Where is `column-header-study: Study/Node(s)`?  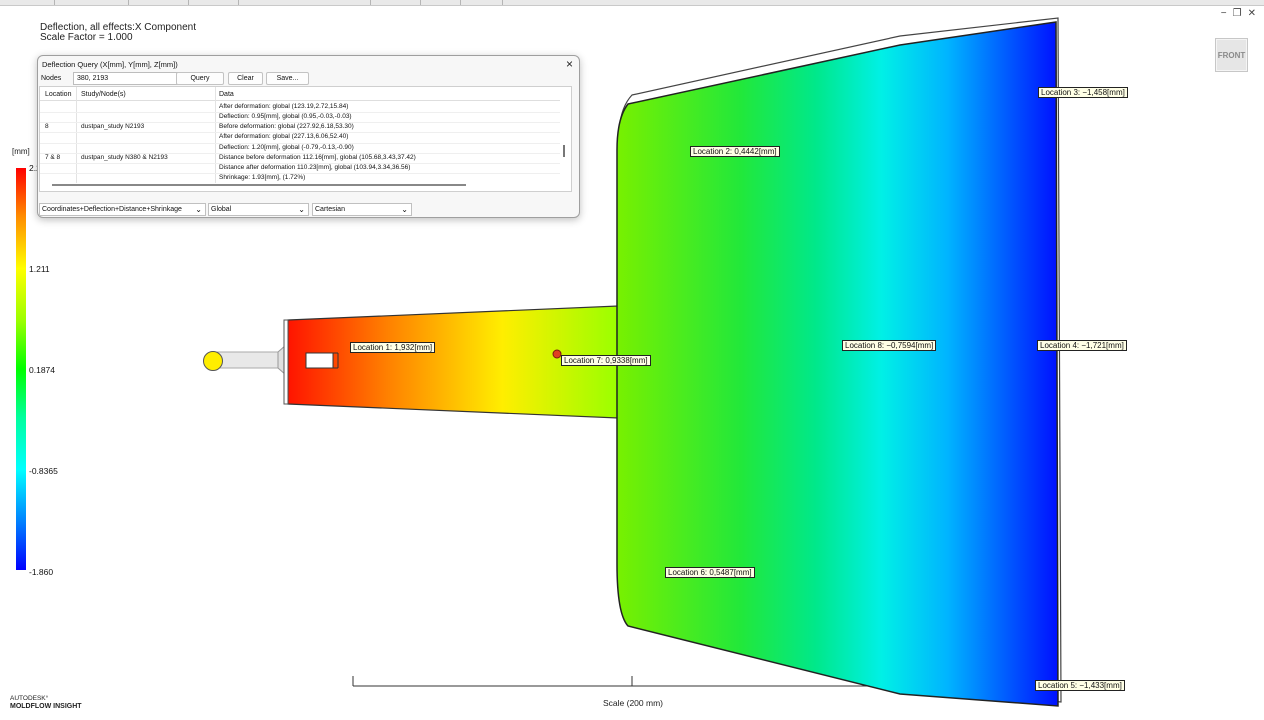
column-header-study: Study/Node(s) is located at coordinates (103, 94).